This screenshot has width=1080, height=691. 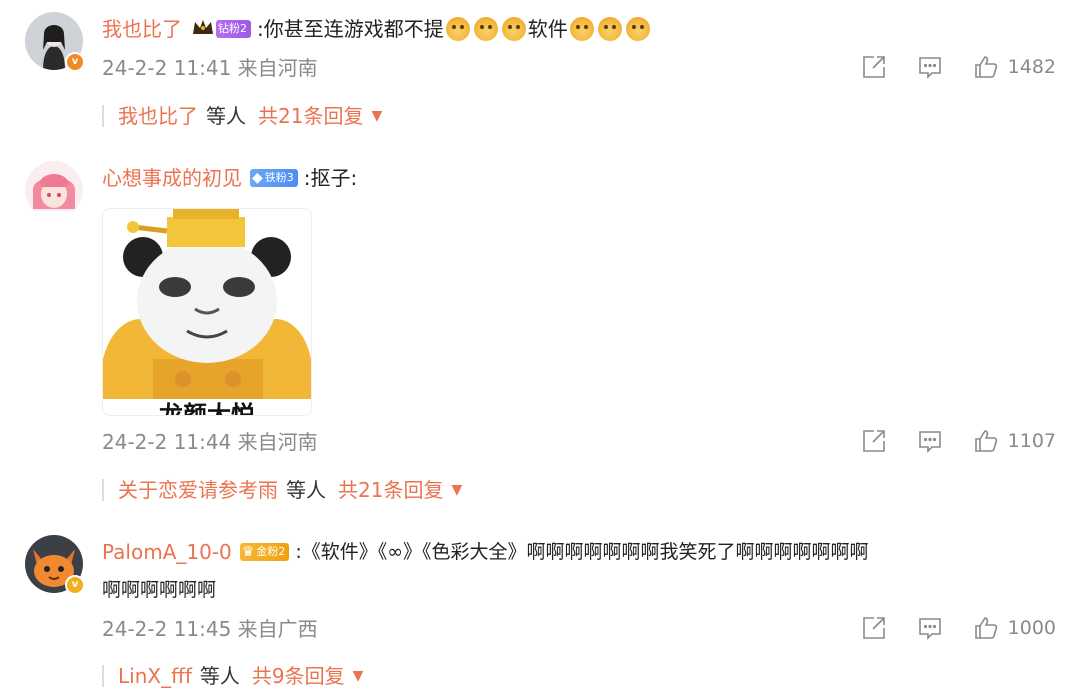 What do you see at coordinates (198, 490) in the screenshot?
I see `reply-user: 关于恋爱请参考雨` at bounding box center [198, 490].